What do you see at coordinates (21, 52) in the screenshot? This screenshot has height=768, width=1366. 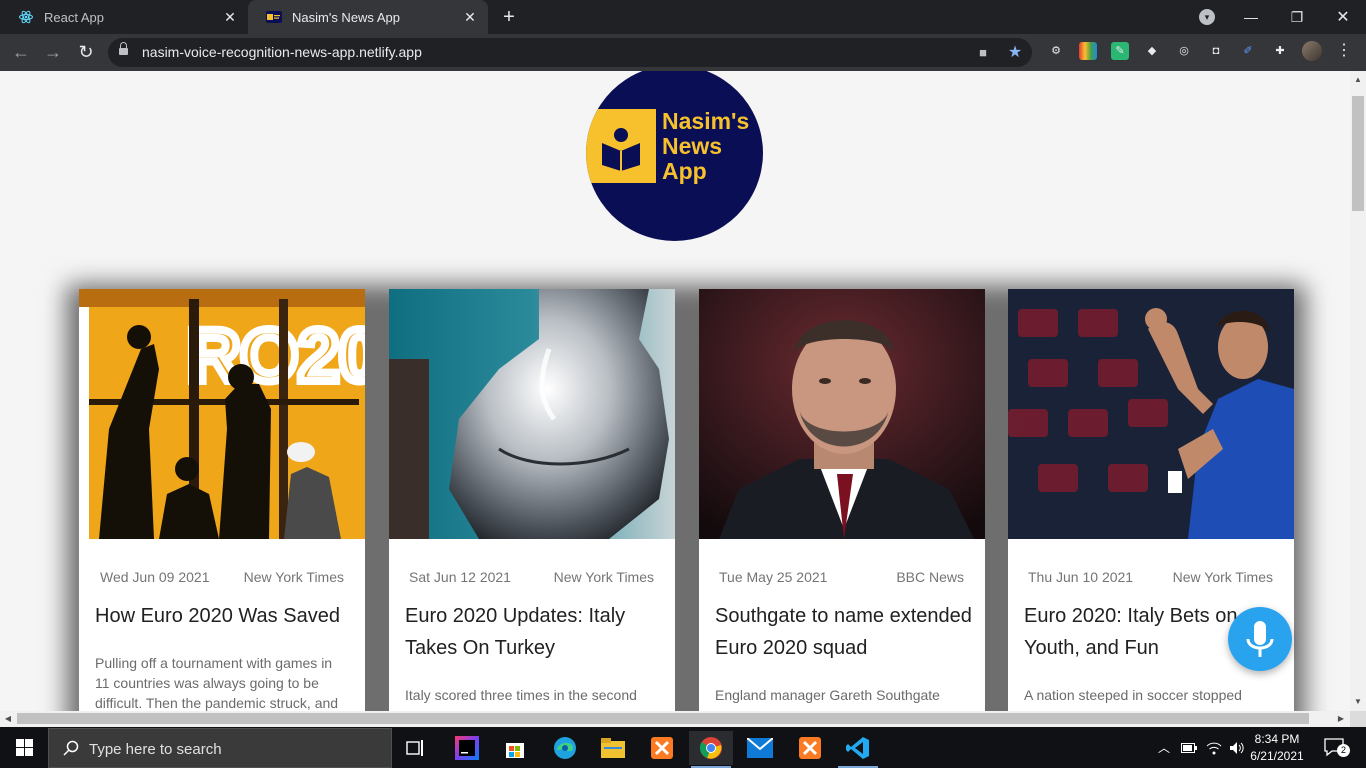 I see `back-icon: ←` at bounding box center [21, 52].